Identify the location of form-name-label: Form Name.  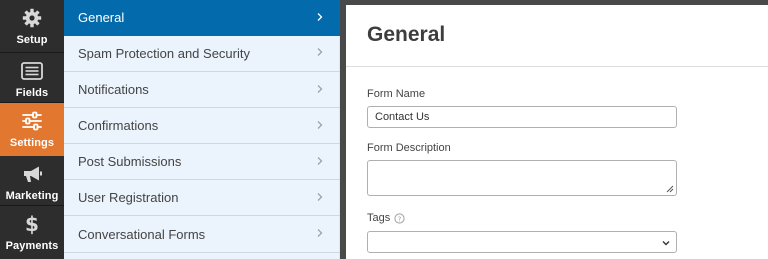
(396, 94).